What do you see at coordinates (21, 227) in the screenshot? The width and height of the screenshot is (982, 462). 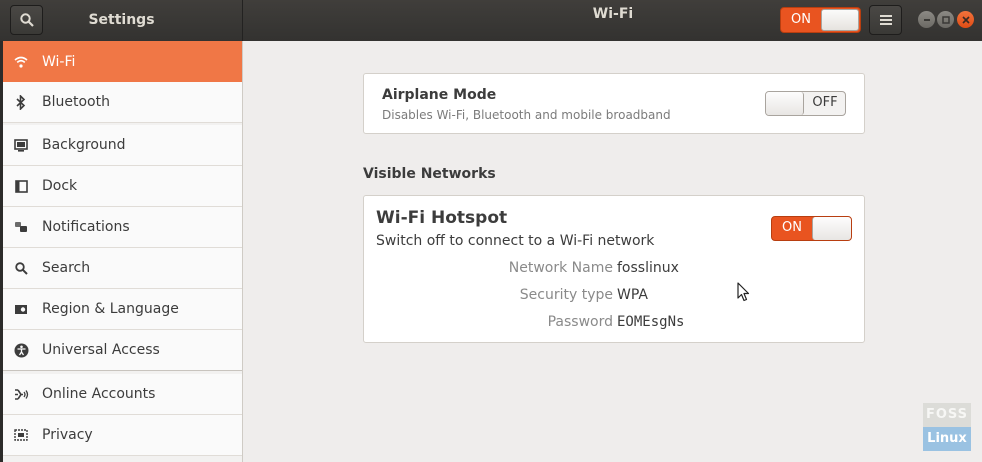 I see `notifications-icon` at bounding box center [21, 227].